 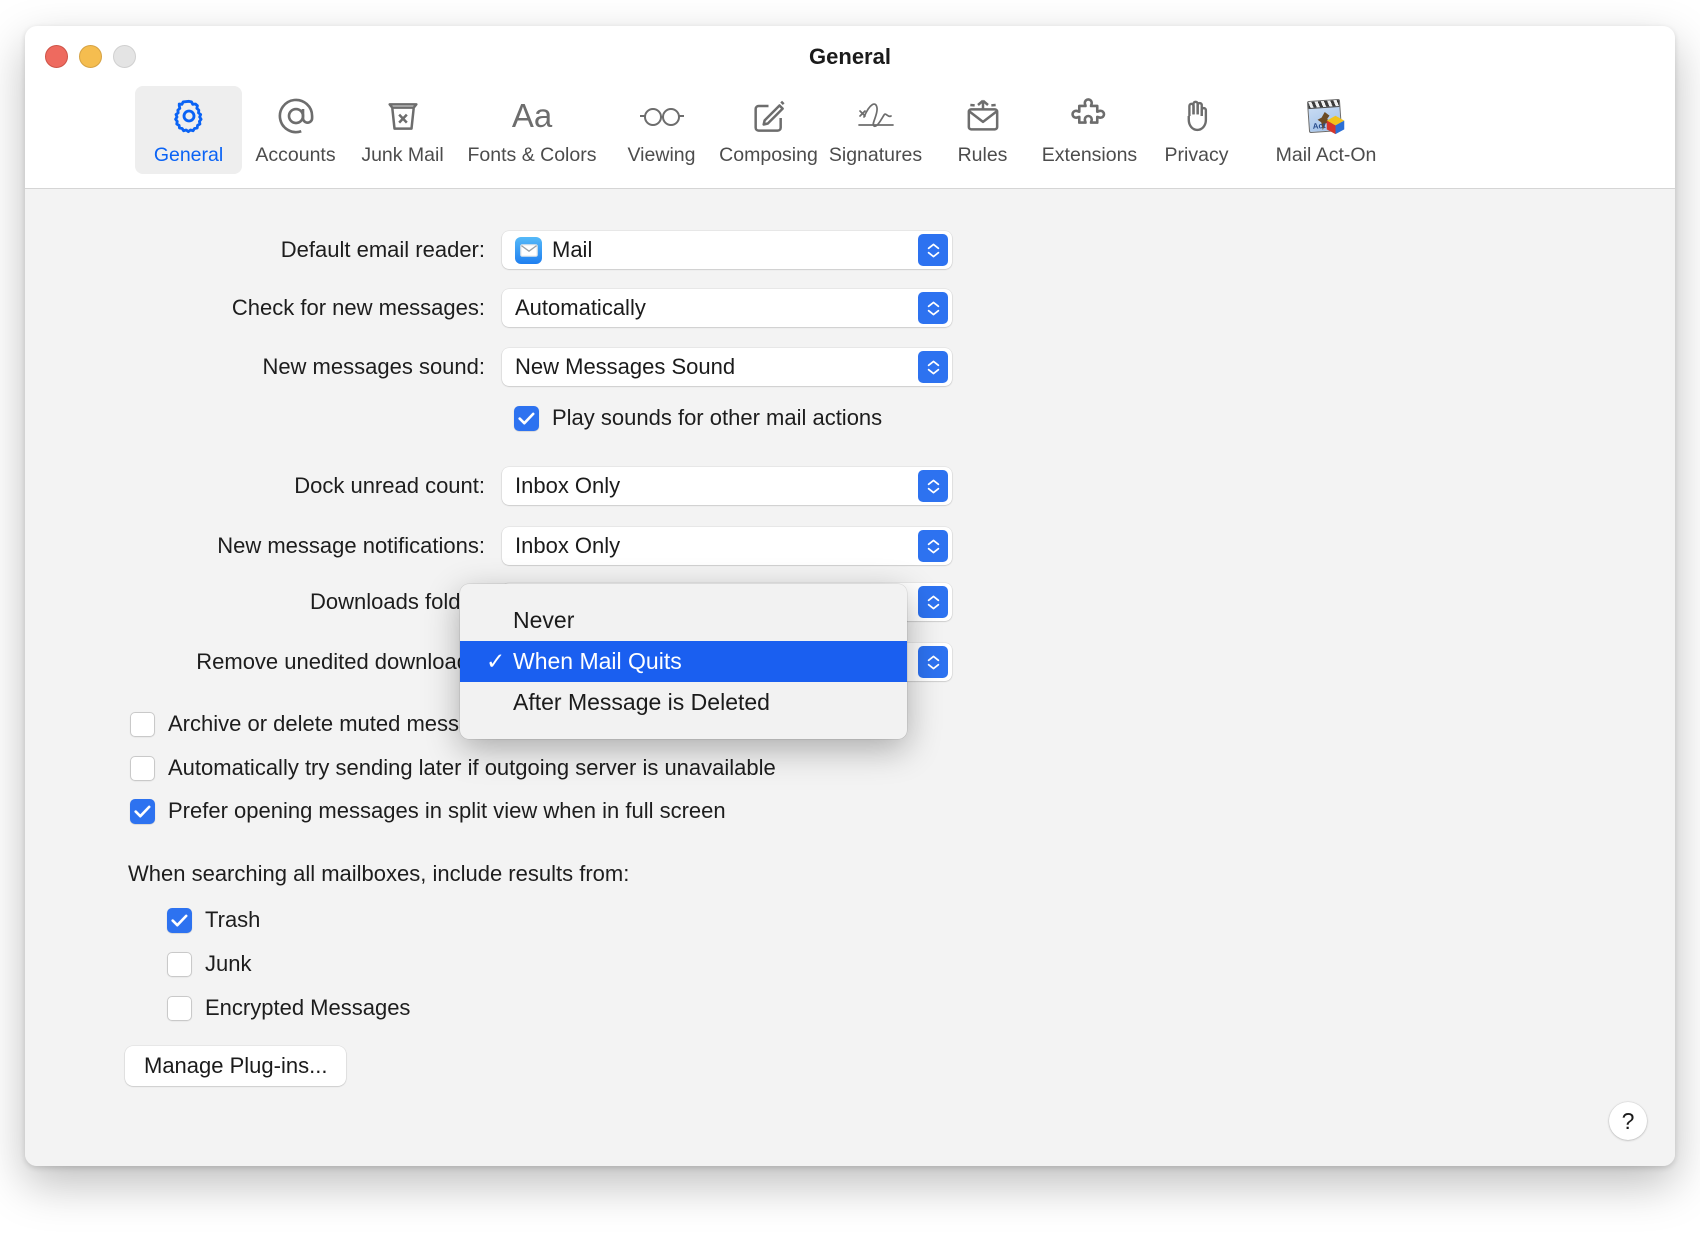 What do you see at coordinates (982, 155) in the screenshot?
I see `tab-label: Rules` at bounding box center [982, 155].